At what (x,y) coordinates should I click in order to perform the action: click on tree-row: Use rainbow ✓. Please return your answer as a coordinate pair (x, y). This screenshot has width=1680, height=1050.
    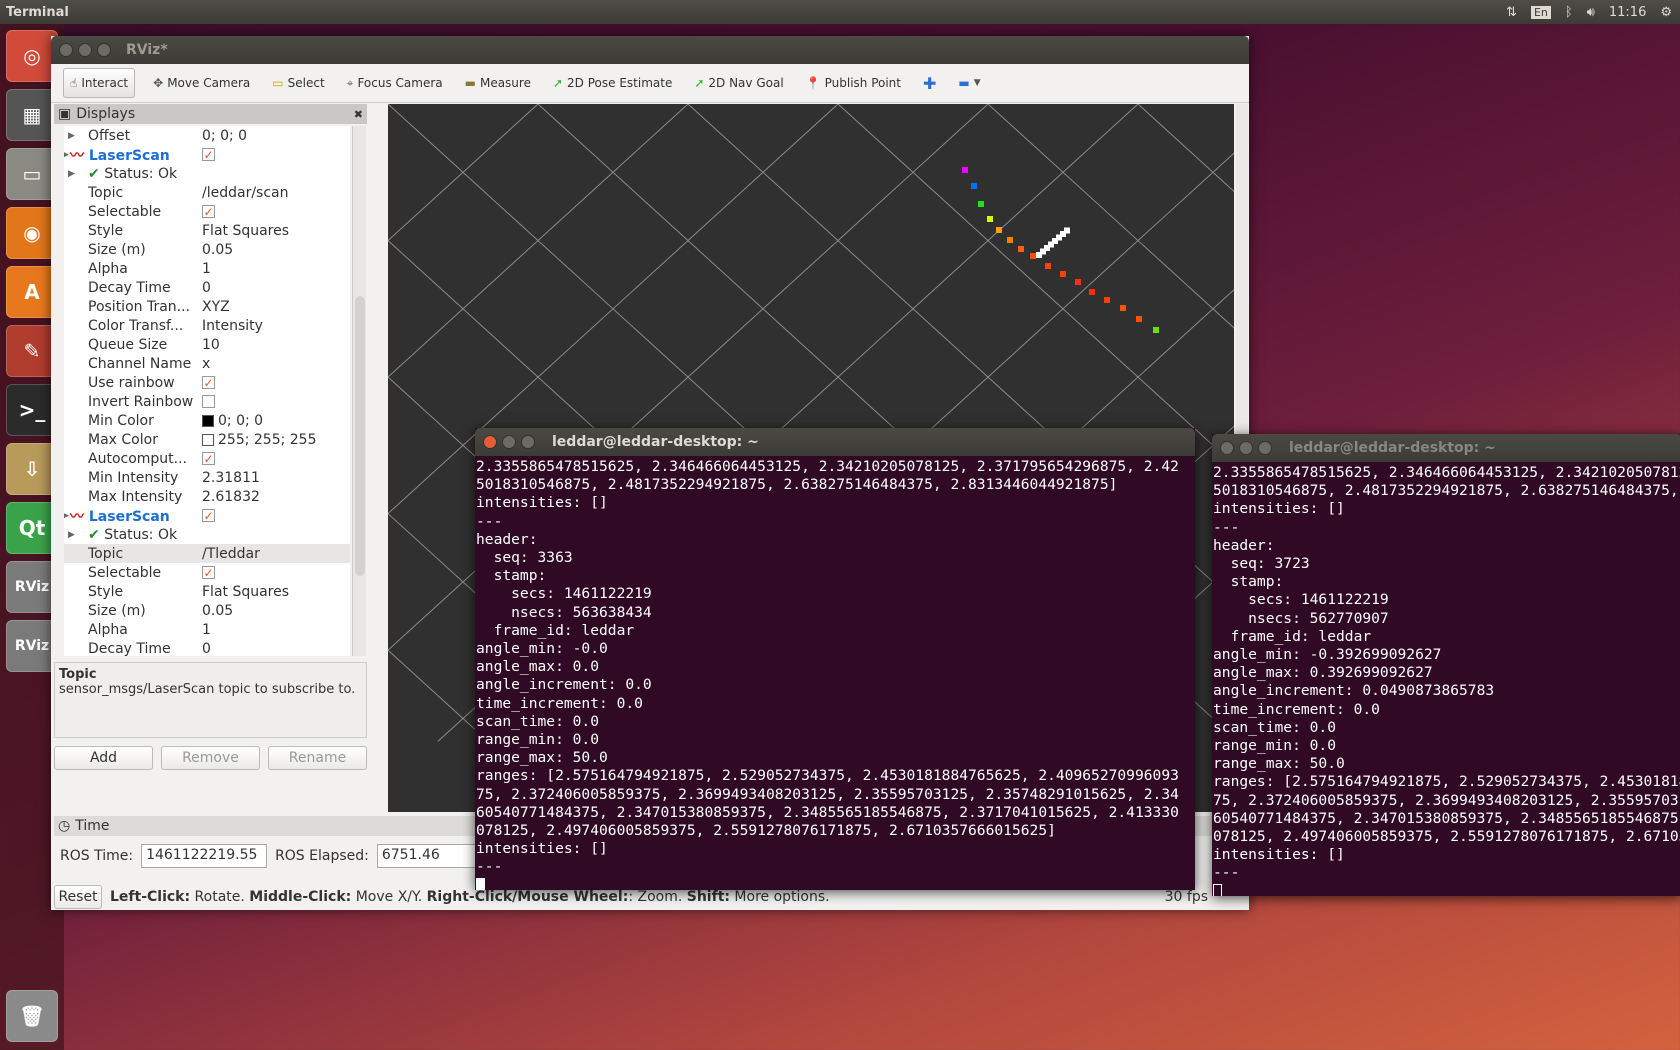
    Looking at the image, I should click on (207, 382).